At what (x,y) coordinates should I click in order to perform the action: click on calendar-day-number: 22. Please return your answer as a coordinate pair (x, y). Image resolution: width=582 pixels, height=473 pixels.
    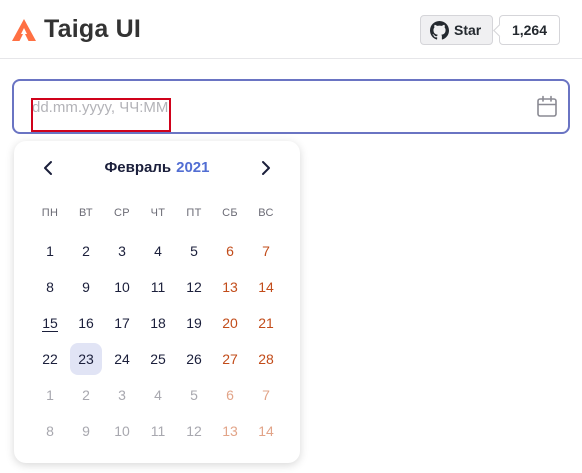
    Looking at the image, I should click on (50, 359).